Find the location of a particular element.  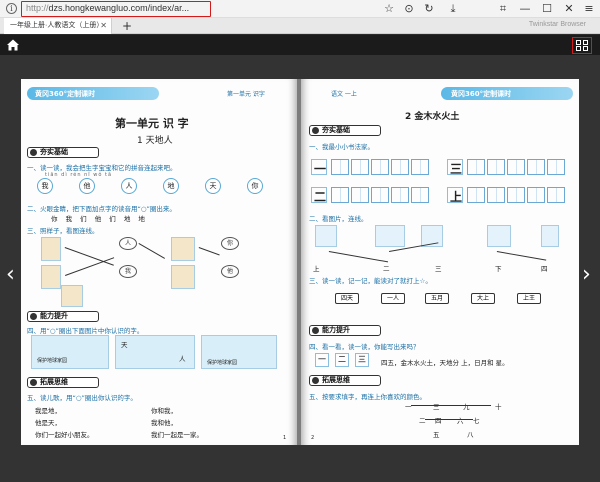

page-header-sub: 第一单元 识字 is located at coordinates (246, 94).